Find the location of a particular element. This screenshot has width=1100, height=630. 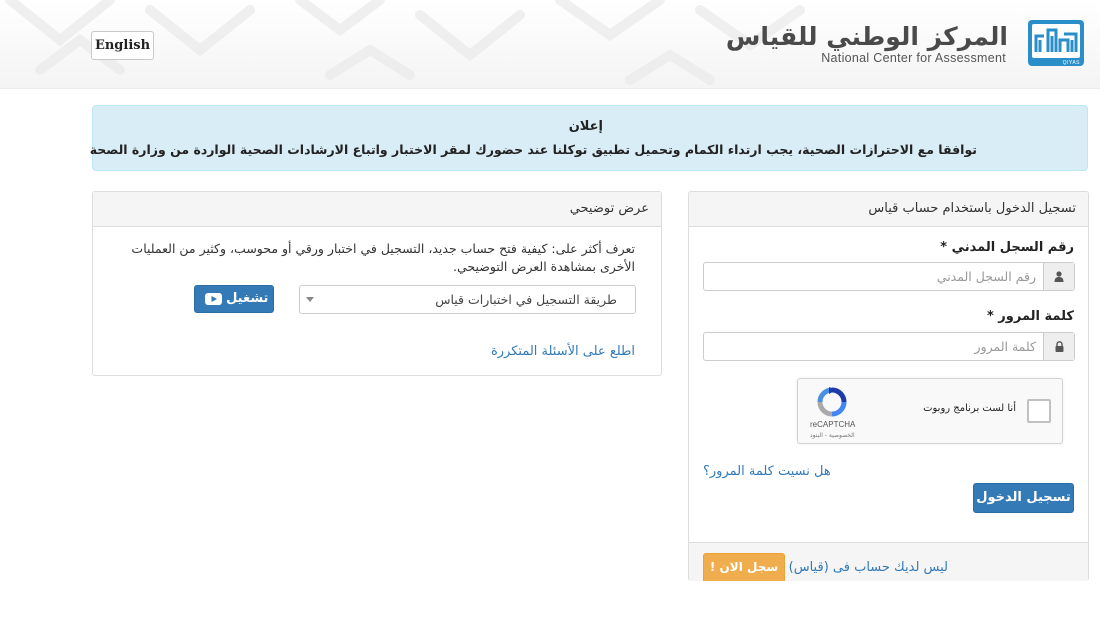

national-id-field is located at coordinates (889, 276).